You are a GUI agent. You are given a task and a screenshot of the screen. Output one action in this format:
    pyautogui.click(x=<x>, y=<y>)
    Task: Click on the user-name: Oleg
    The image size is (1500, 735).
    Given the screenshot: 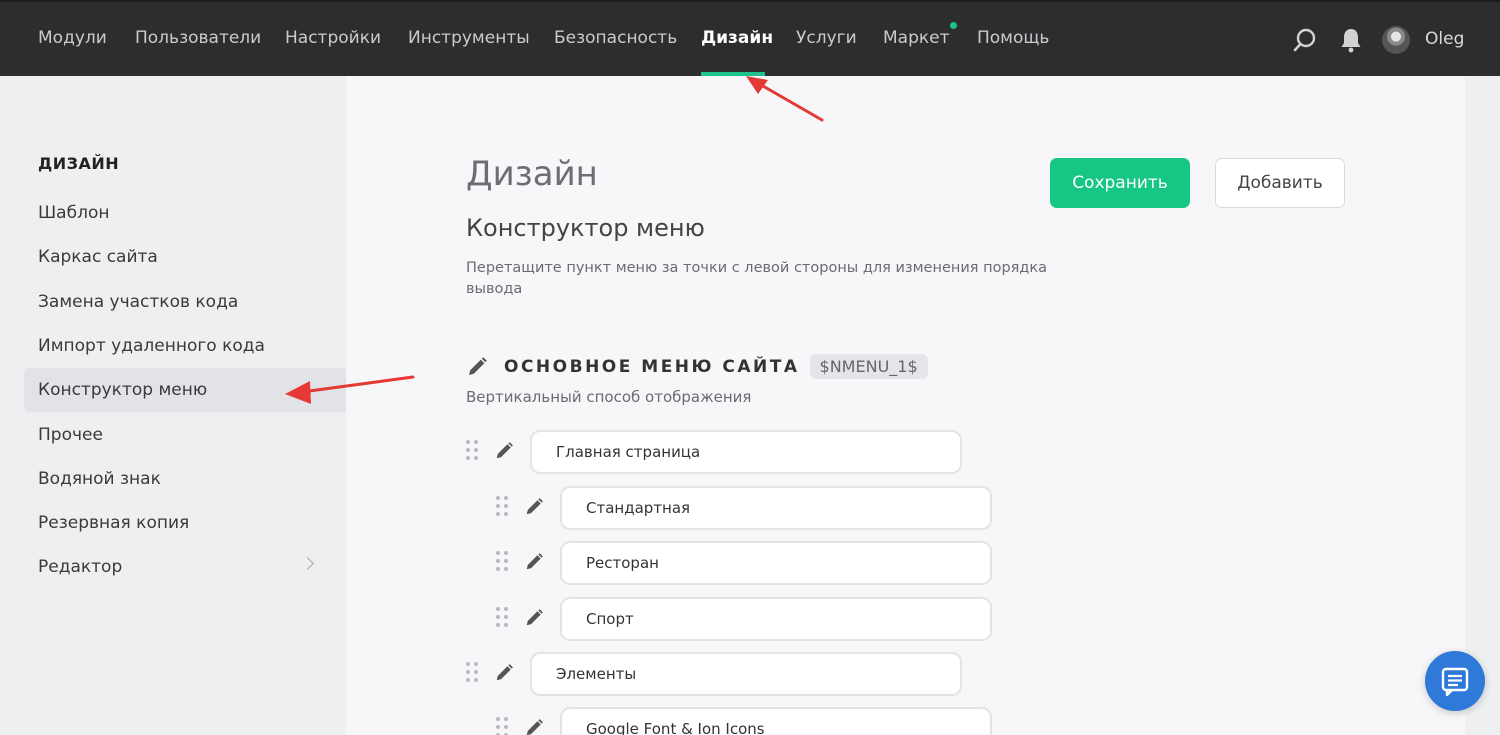 What is the action you would take?
    pyautogui.click(x=1444, y=39)
    